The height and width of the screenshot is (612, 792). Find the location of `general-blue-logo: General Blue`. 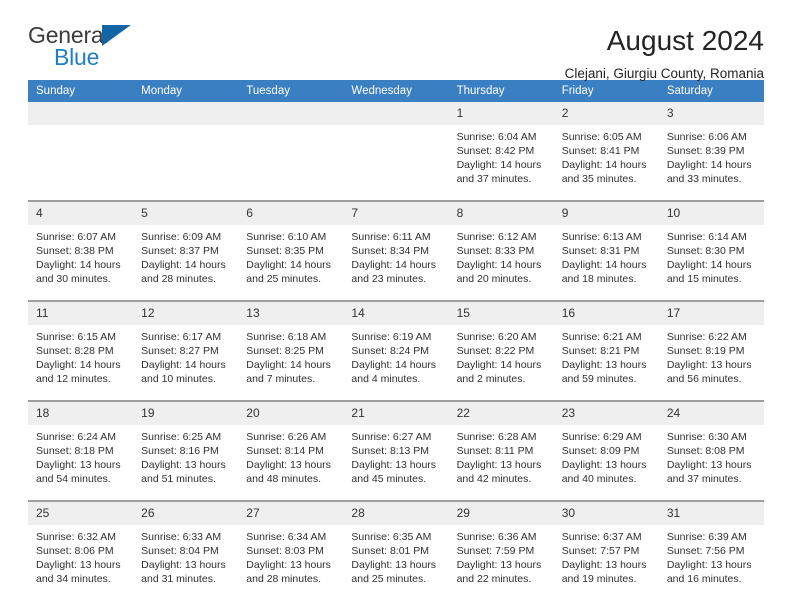

general-blue-logo: General Blue is located at coordinates (88, 48).